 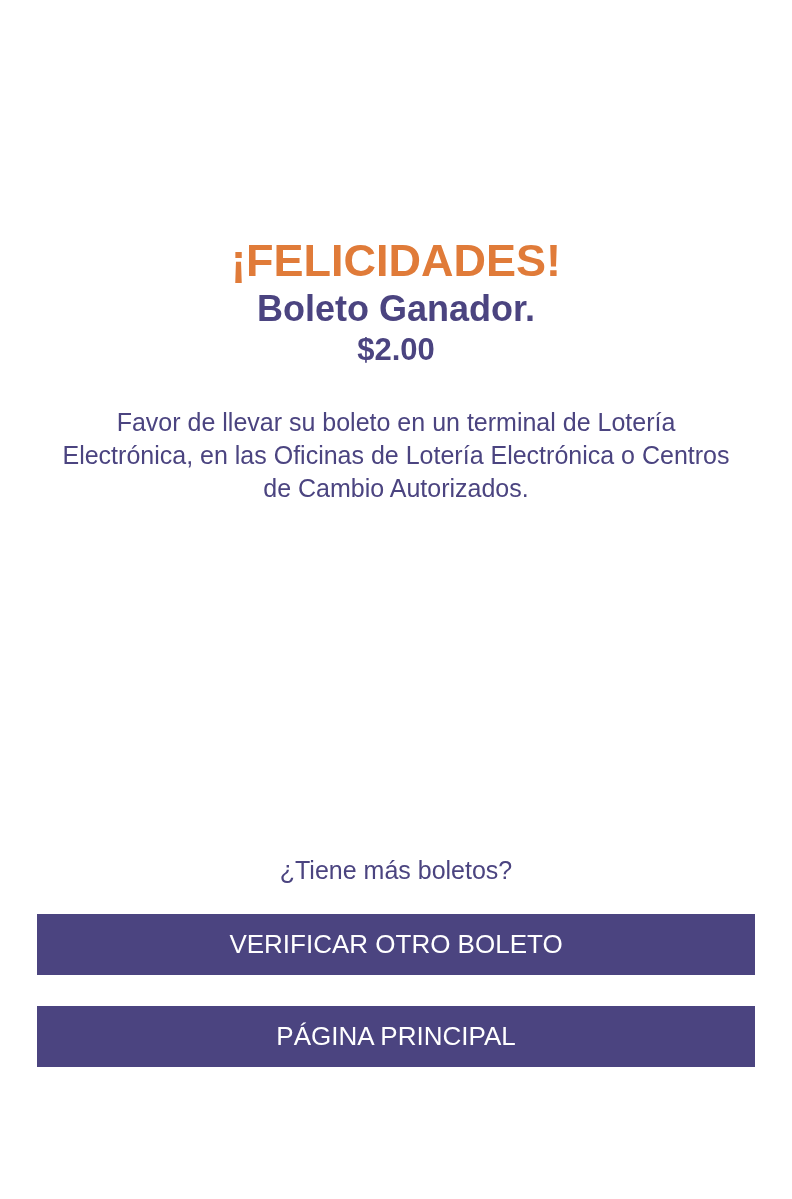 What do you see at coordinates (396, 455) in the screenshot?
I see `instructions-text: Favor de llevar su boleto en un terminal de Lotería Electrónica, en las Oficinas de Lotería Electrónica o Centros de Cambio Autorizados.` at bounding box center [396, 455].